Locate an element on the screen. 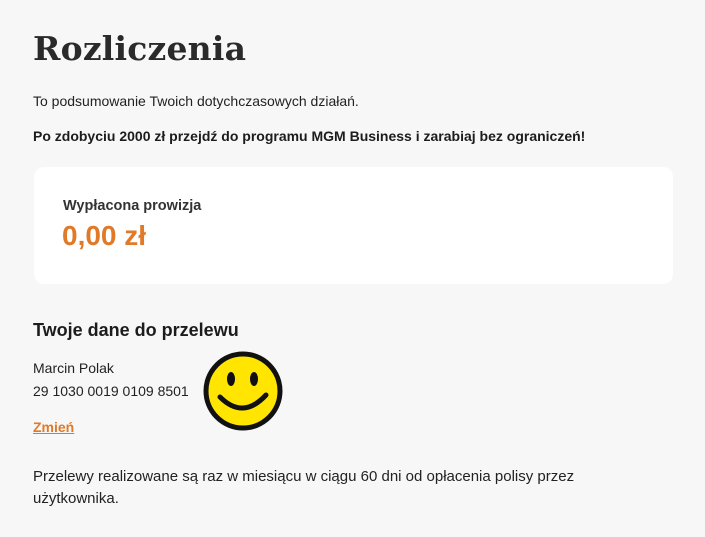 The width and height of the screenshot is (705, 537). commission-amount: 0,00 zł is located at coordinates (104, 235).